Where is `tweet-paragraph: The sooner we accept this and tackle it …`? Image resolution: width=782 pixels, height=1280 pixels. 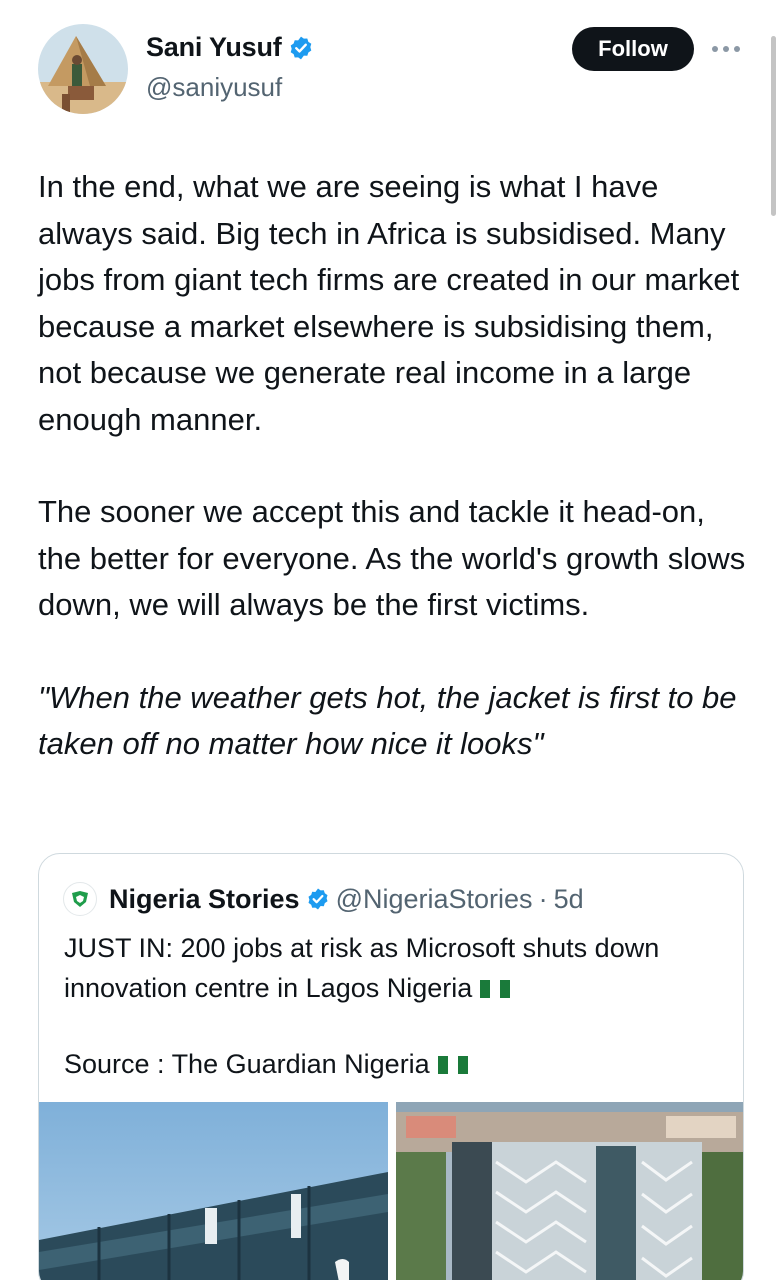
tweet-paragraph: The sooner we accept this and tackle it … is located at coordinates (392, 558).